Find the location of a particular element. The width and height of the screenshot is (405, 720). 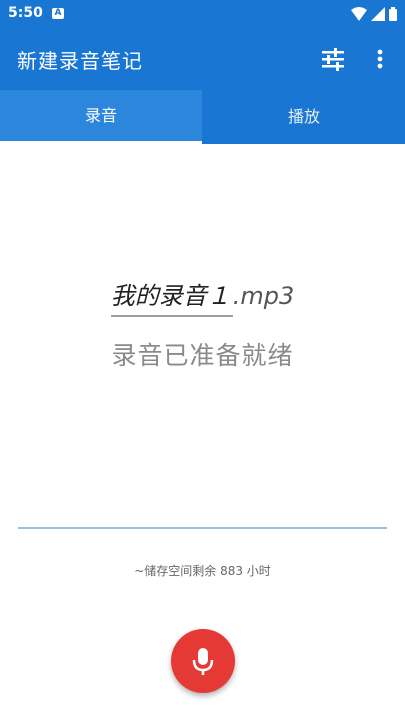

status-bar: 5:50 A is located at coordinates (202, 14).